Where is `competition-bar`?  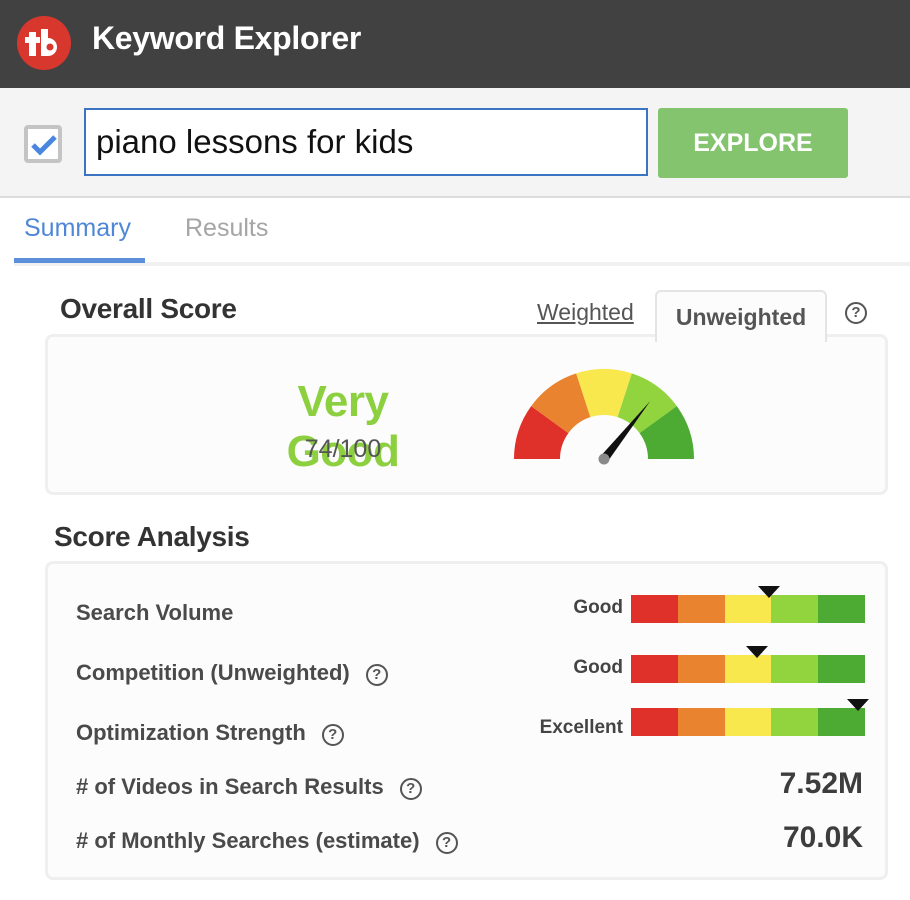
competition-bar is located at coordinates (748, 664).